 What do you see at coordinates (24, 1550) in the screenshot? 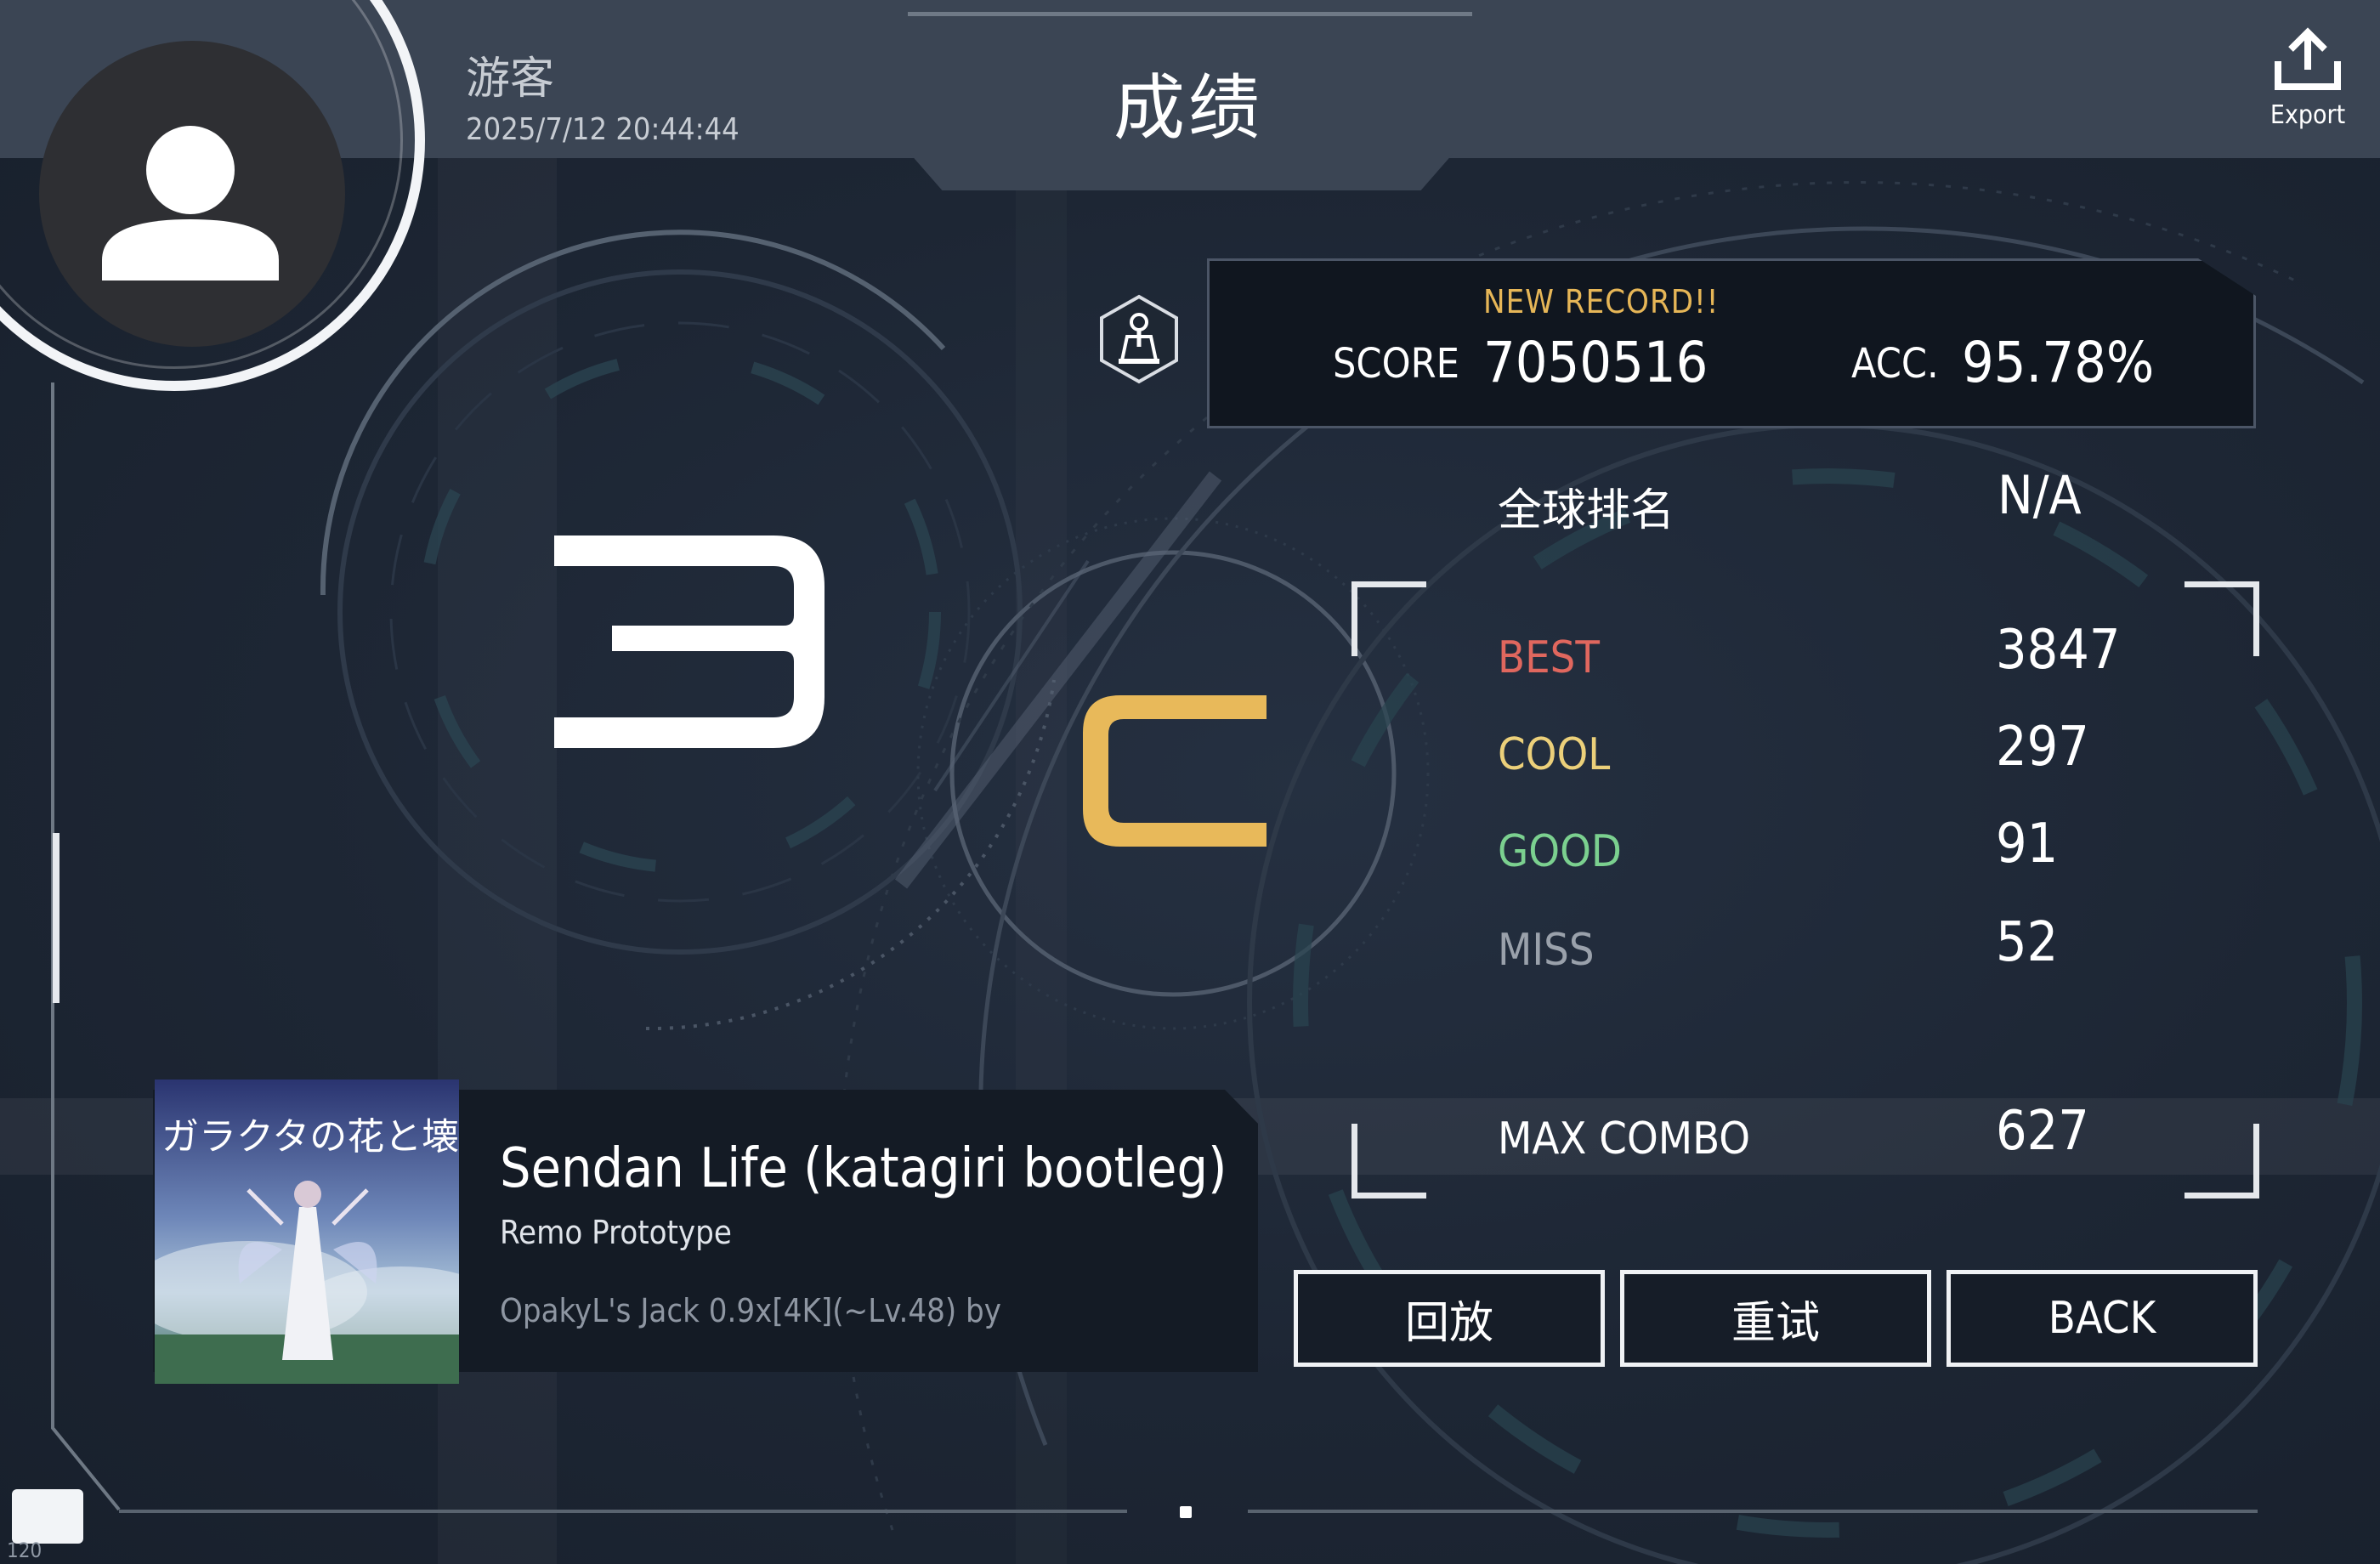
I see `corner-label: 120` at bounding box center [24, 1550].